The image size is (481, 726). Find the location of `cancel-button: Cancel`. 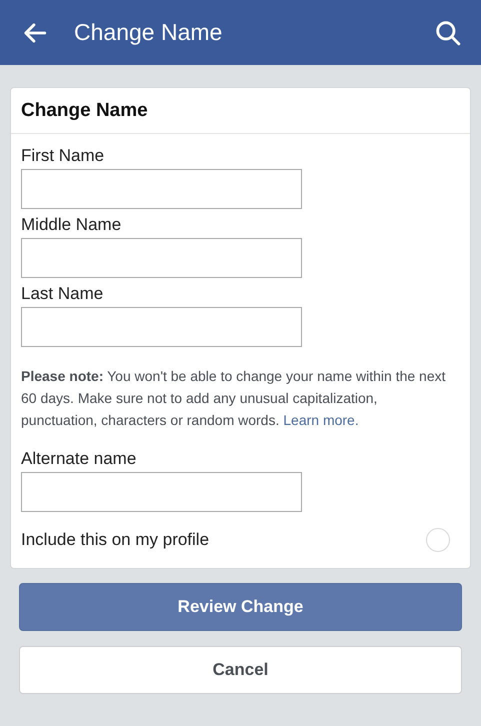

cancel-button: Cancel is located at coordinates (240, 670).